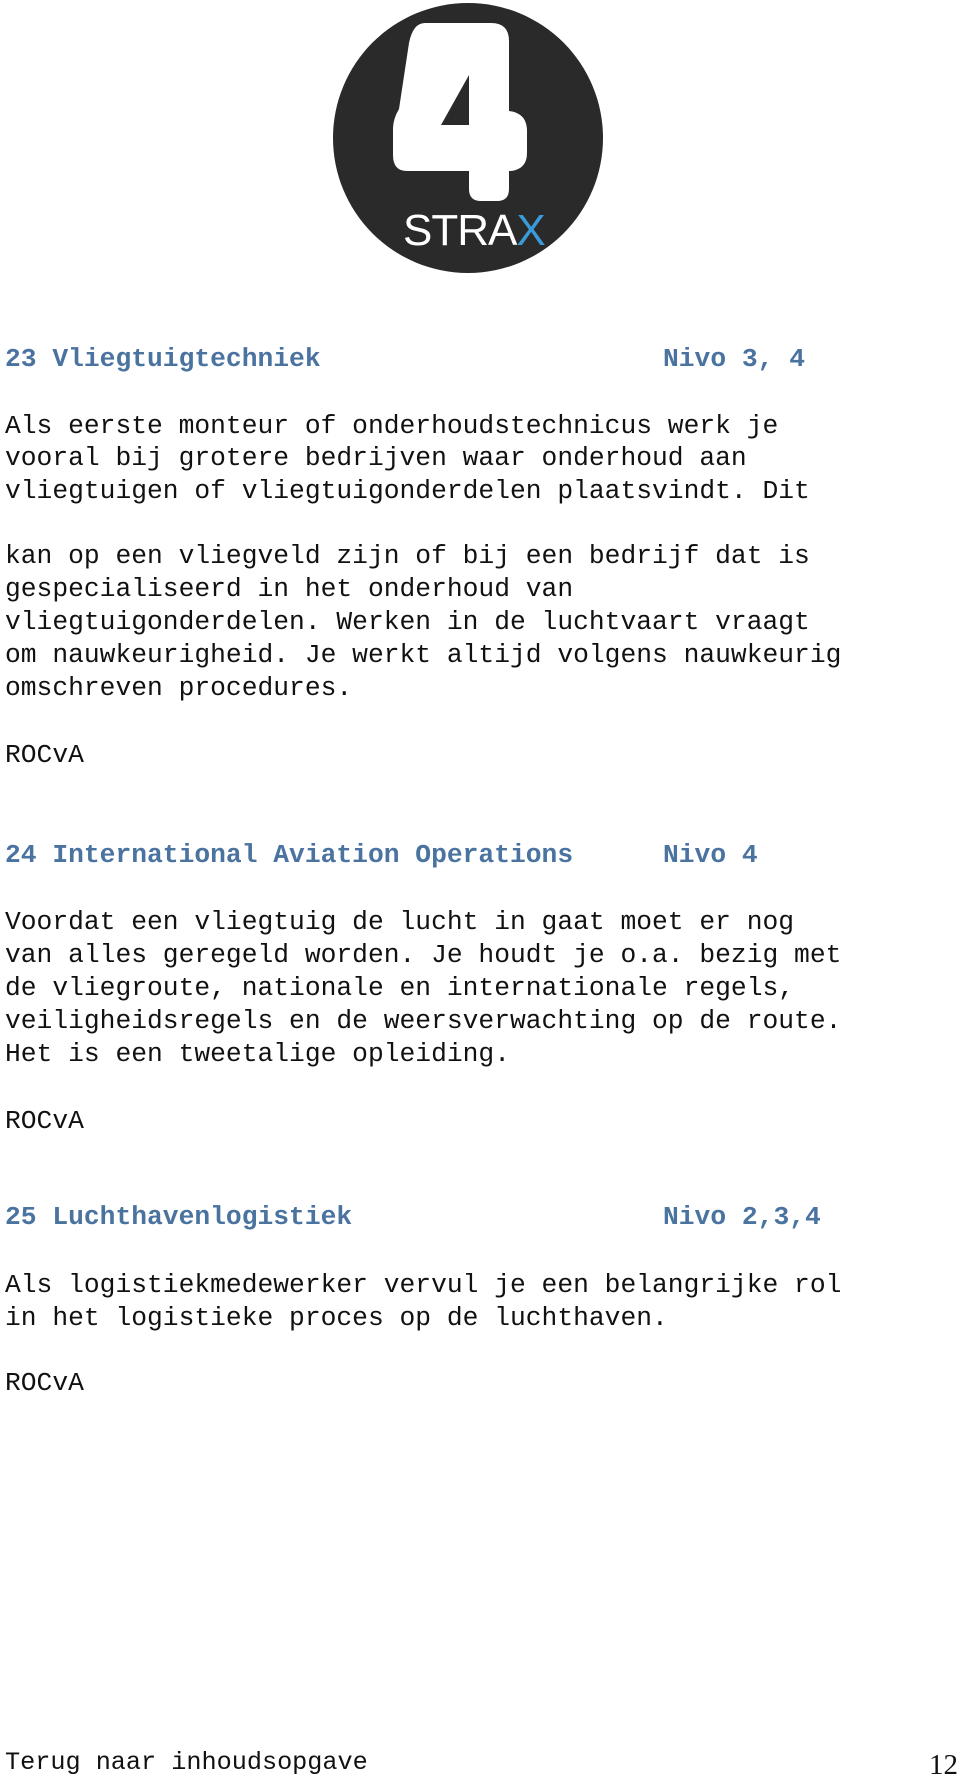 The image size is (960, 1781). I want to click on paragraph-line: omschreven procedures., so click(179, 688).